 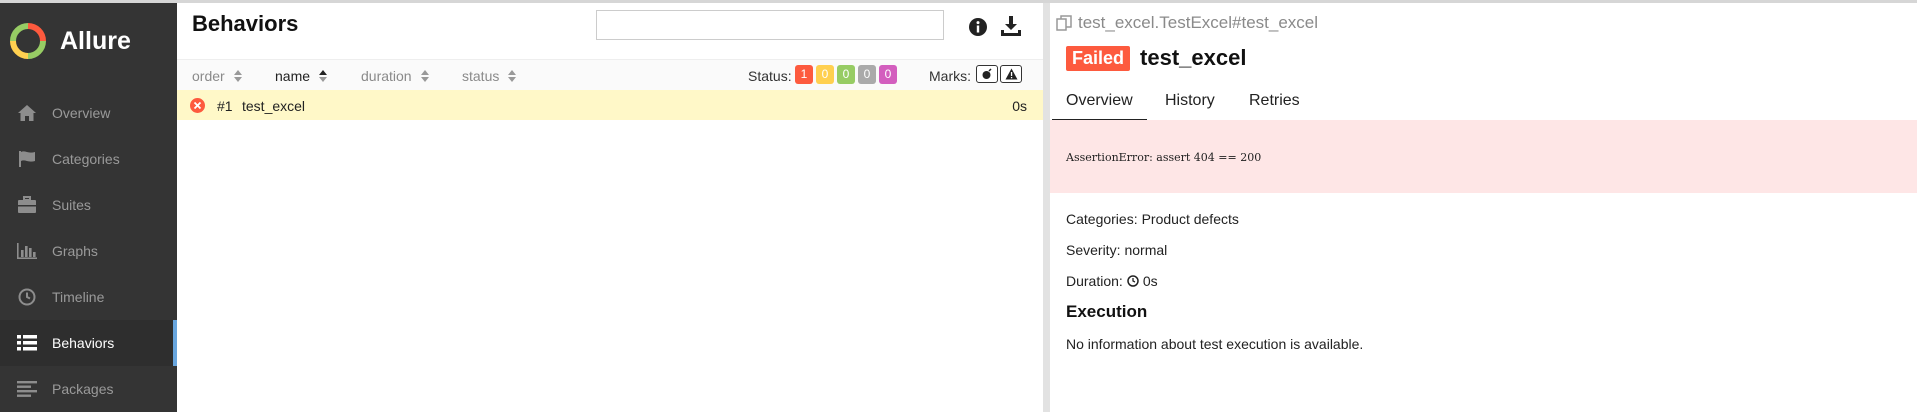 What do you see at coordinates (1046, 207) in the screenshot?
I see `pane-splitter` at bounding box center [1046, 207].